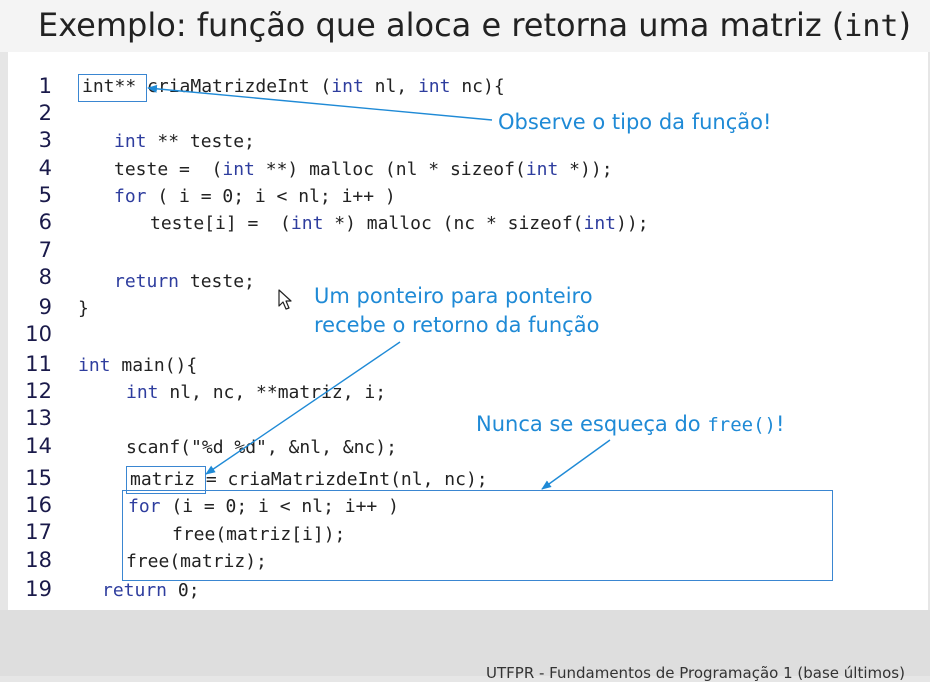  Describe the element at coordinates (168, 169) in the screenshot. I see `code-text: teste = (` at that location.